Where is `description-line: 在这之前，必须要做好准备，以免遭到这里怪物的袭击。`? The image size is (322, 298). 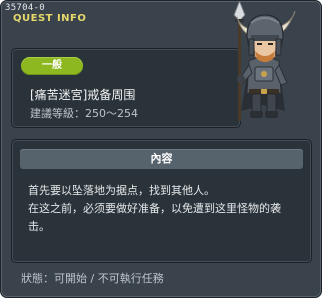 description-line: 在这之前，必须要做好准备，以免遭到这里怪物的袭击。 is located at coordinates (154, 217).